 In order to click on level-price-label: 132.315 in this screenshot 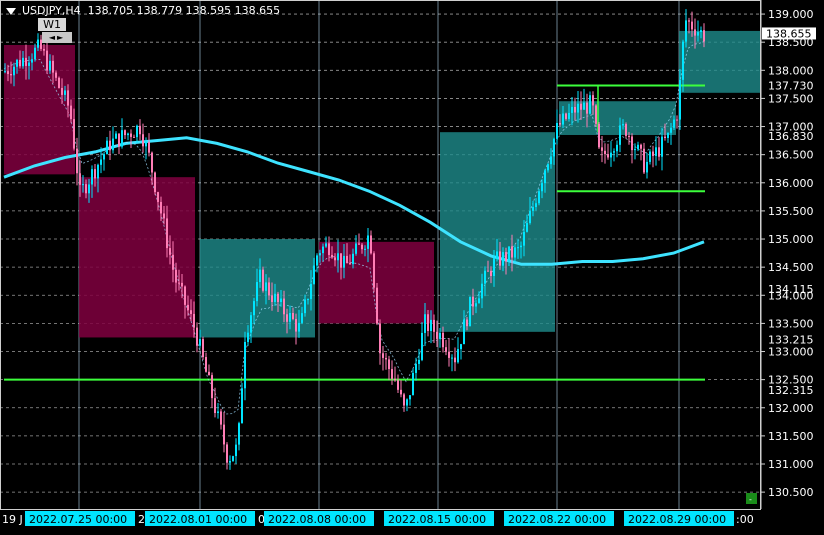, I will do `click(791, 390)`.